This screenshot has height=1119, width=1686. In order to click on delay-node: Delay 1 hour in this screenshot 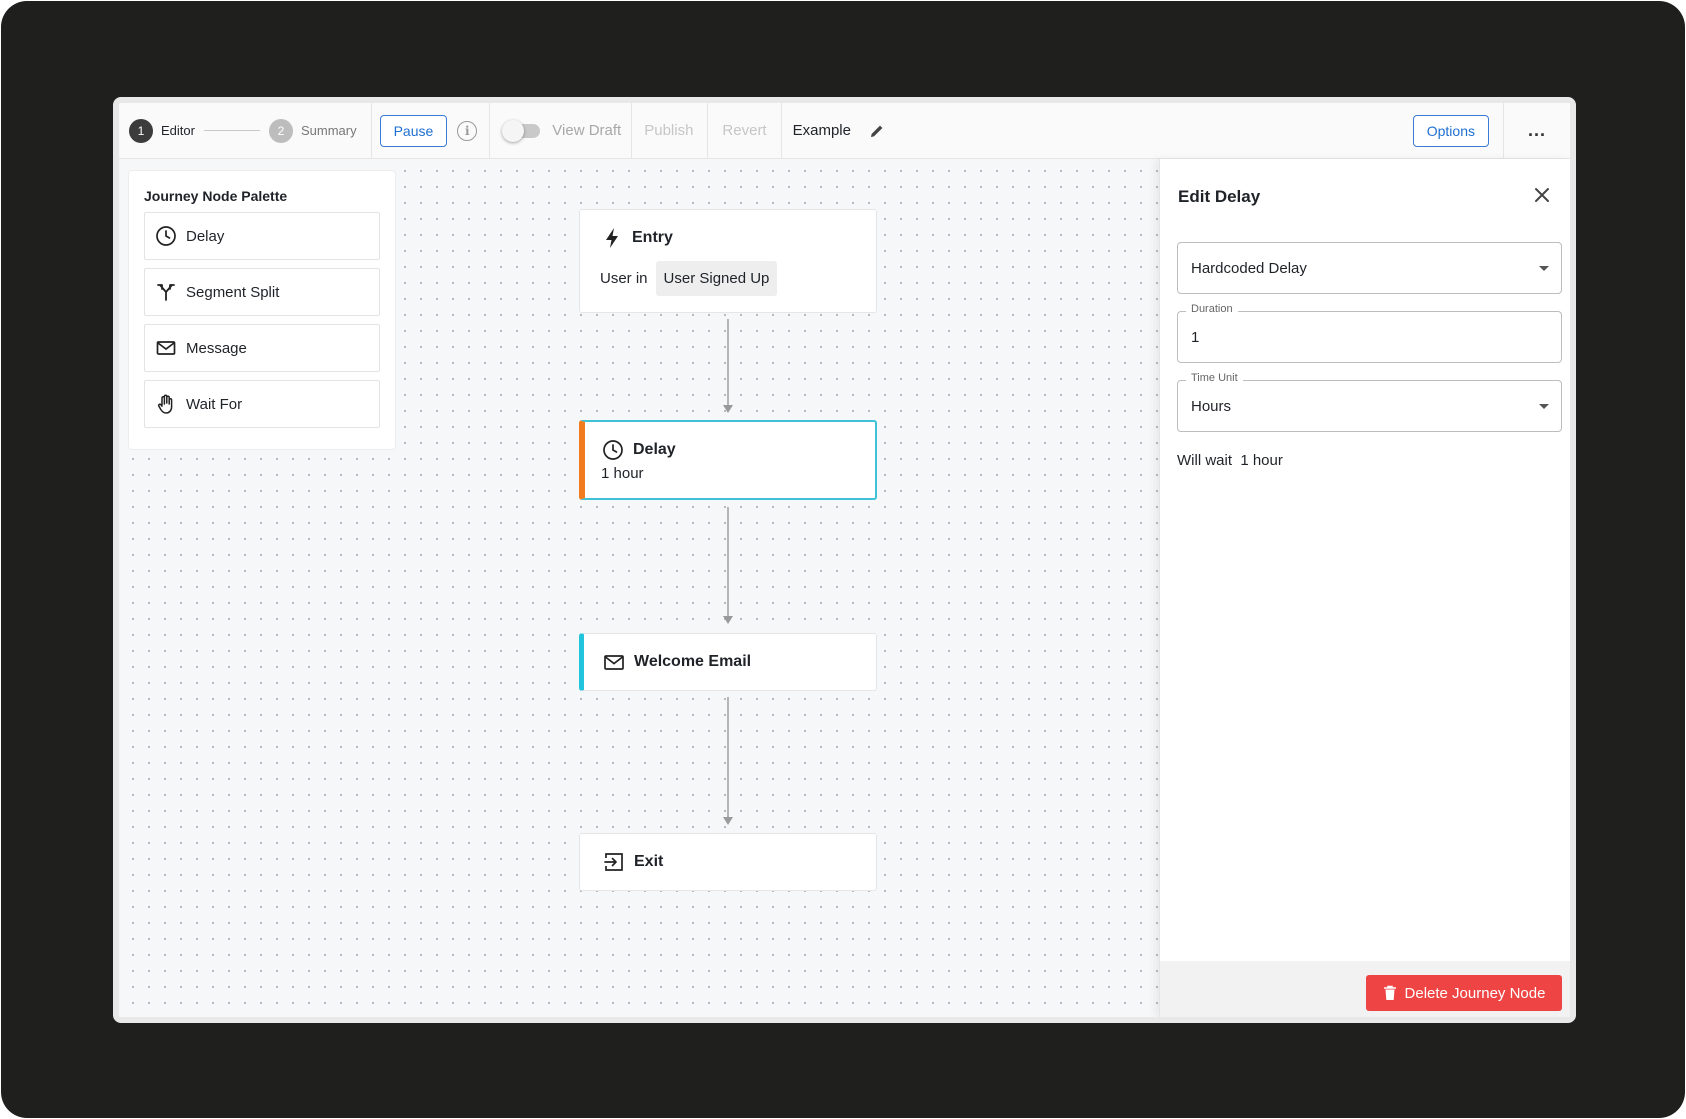, I will do `click(728, 460)`.